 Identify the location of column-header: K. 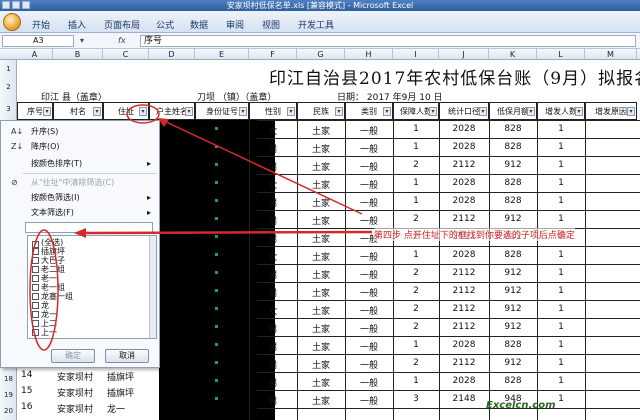
(513, 54).